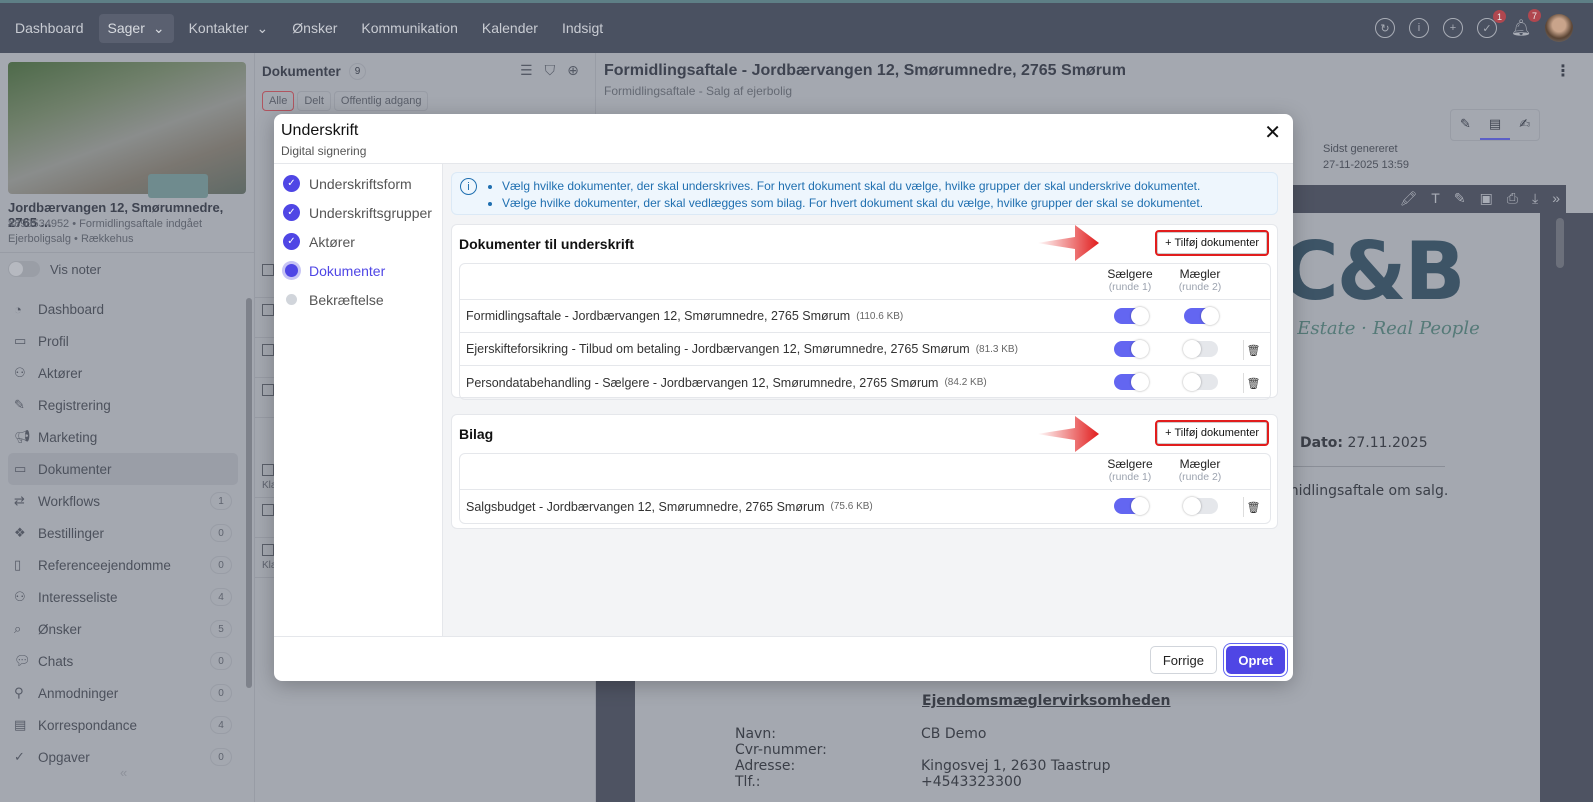 This screenshot has height=802, width=1593. Describe the element at coordinates (123, 693) in the screenshot. I see `sidebar-item-anmodninger: ⚲ Anmodninger 0` at that location.